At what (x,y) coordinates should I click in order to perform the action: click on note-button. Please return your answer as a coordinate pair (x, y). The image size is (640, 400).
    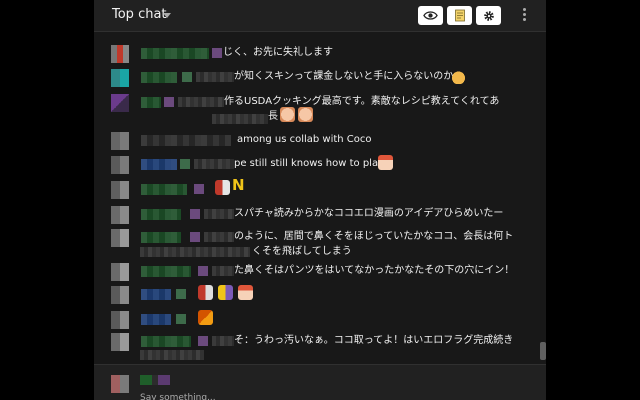
    Looking at the image, I should click on (459, 15).